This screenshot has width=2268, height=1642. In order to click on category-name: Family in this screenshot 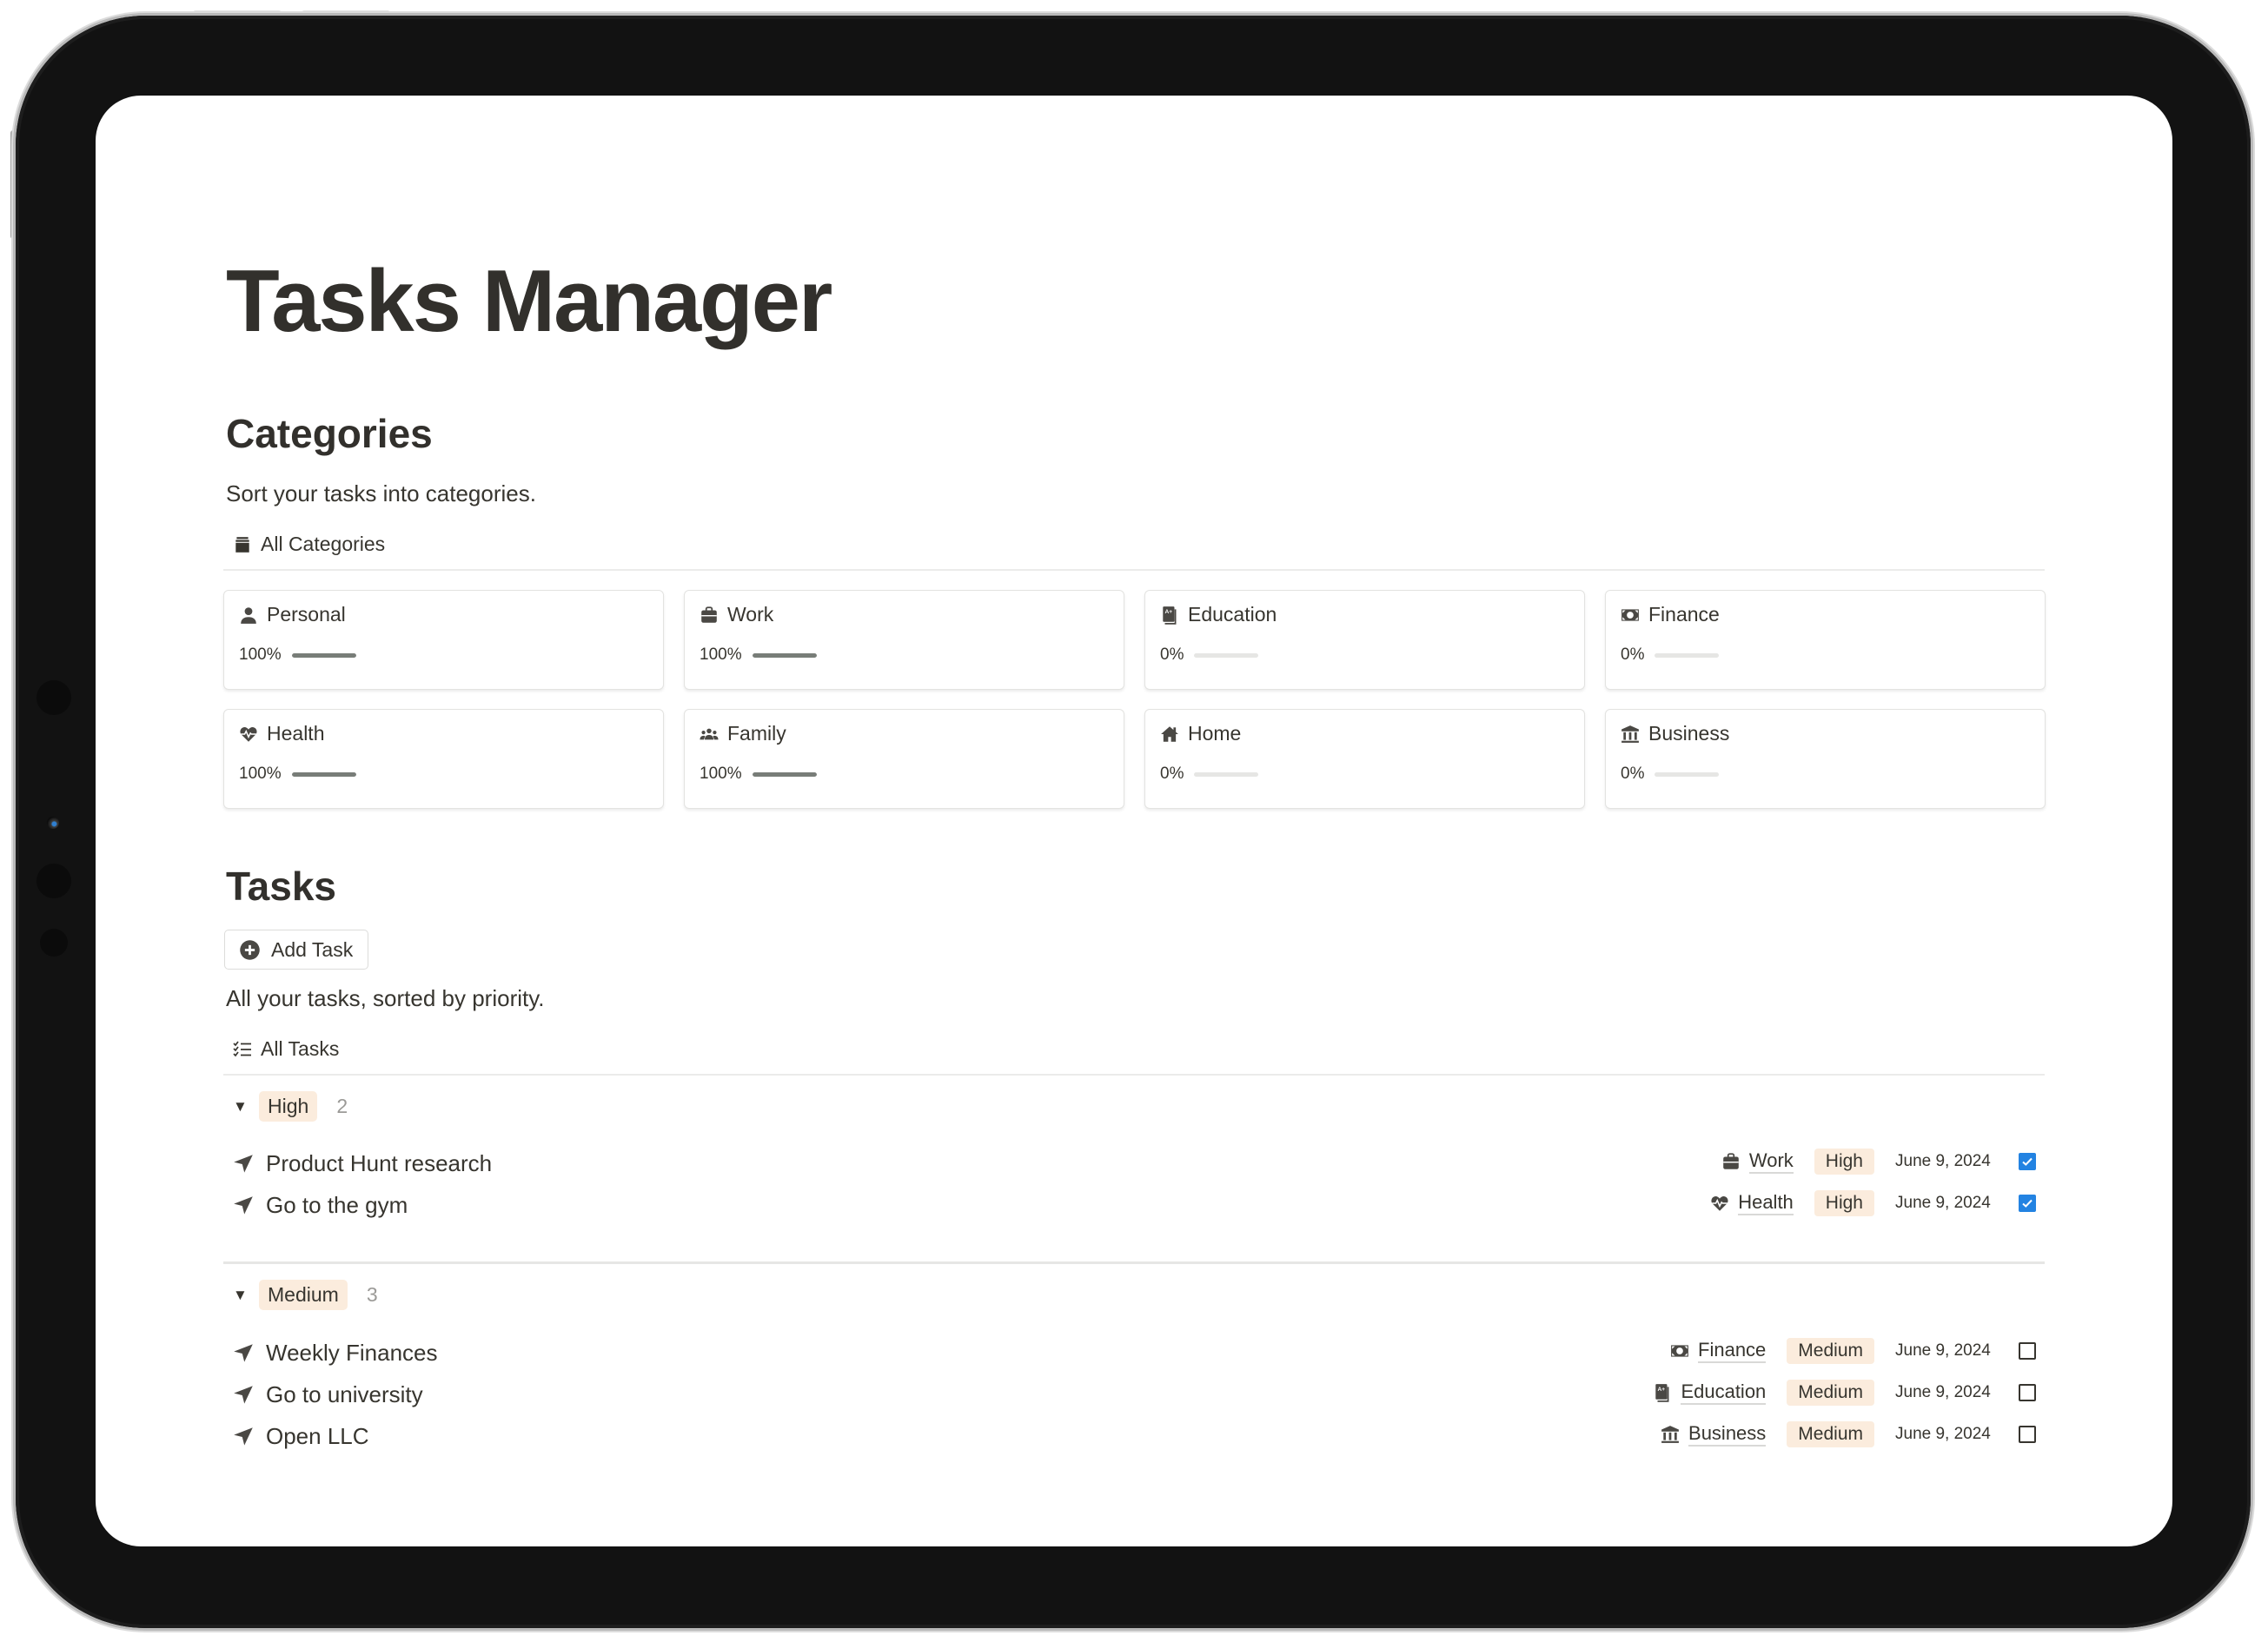, I will do `click(756, 733)`.